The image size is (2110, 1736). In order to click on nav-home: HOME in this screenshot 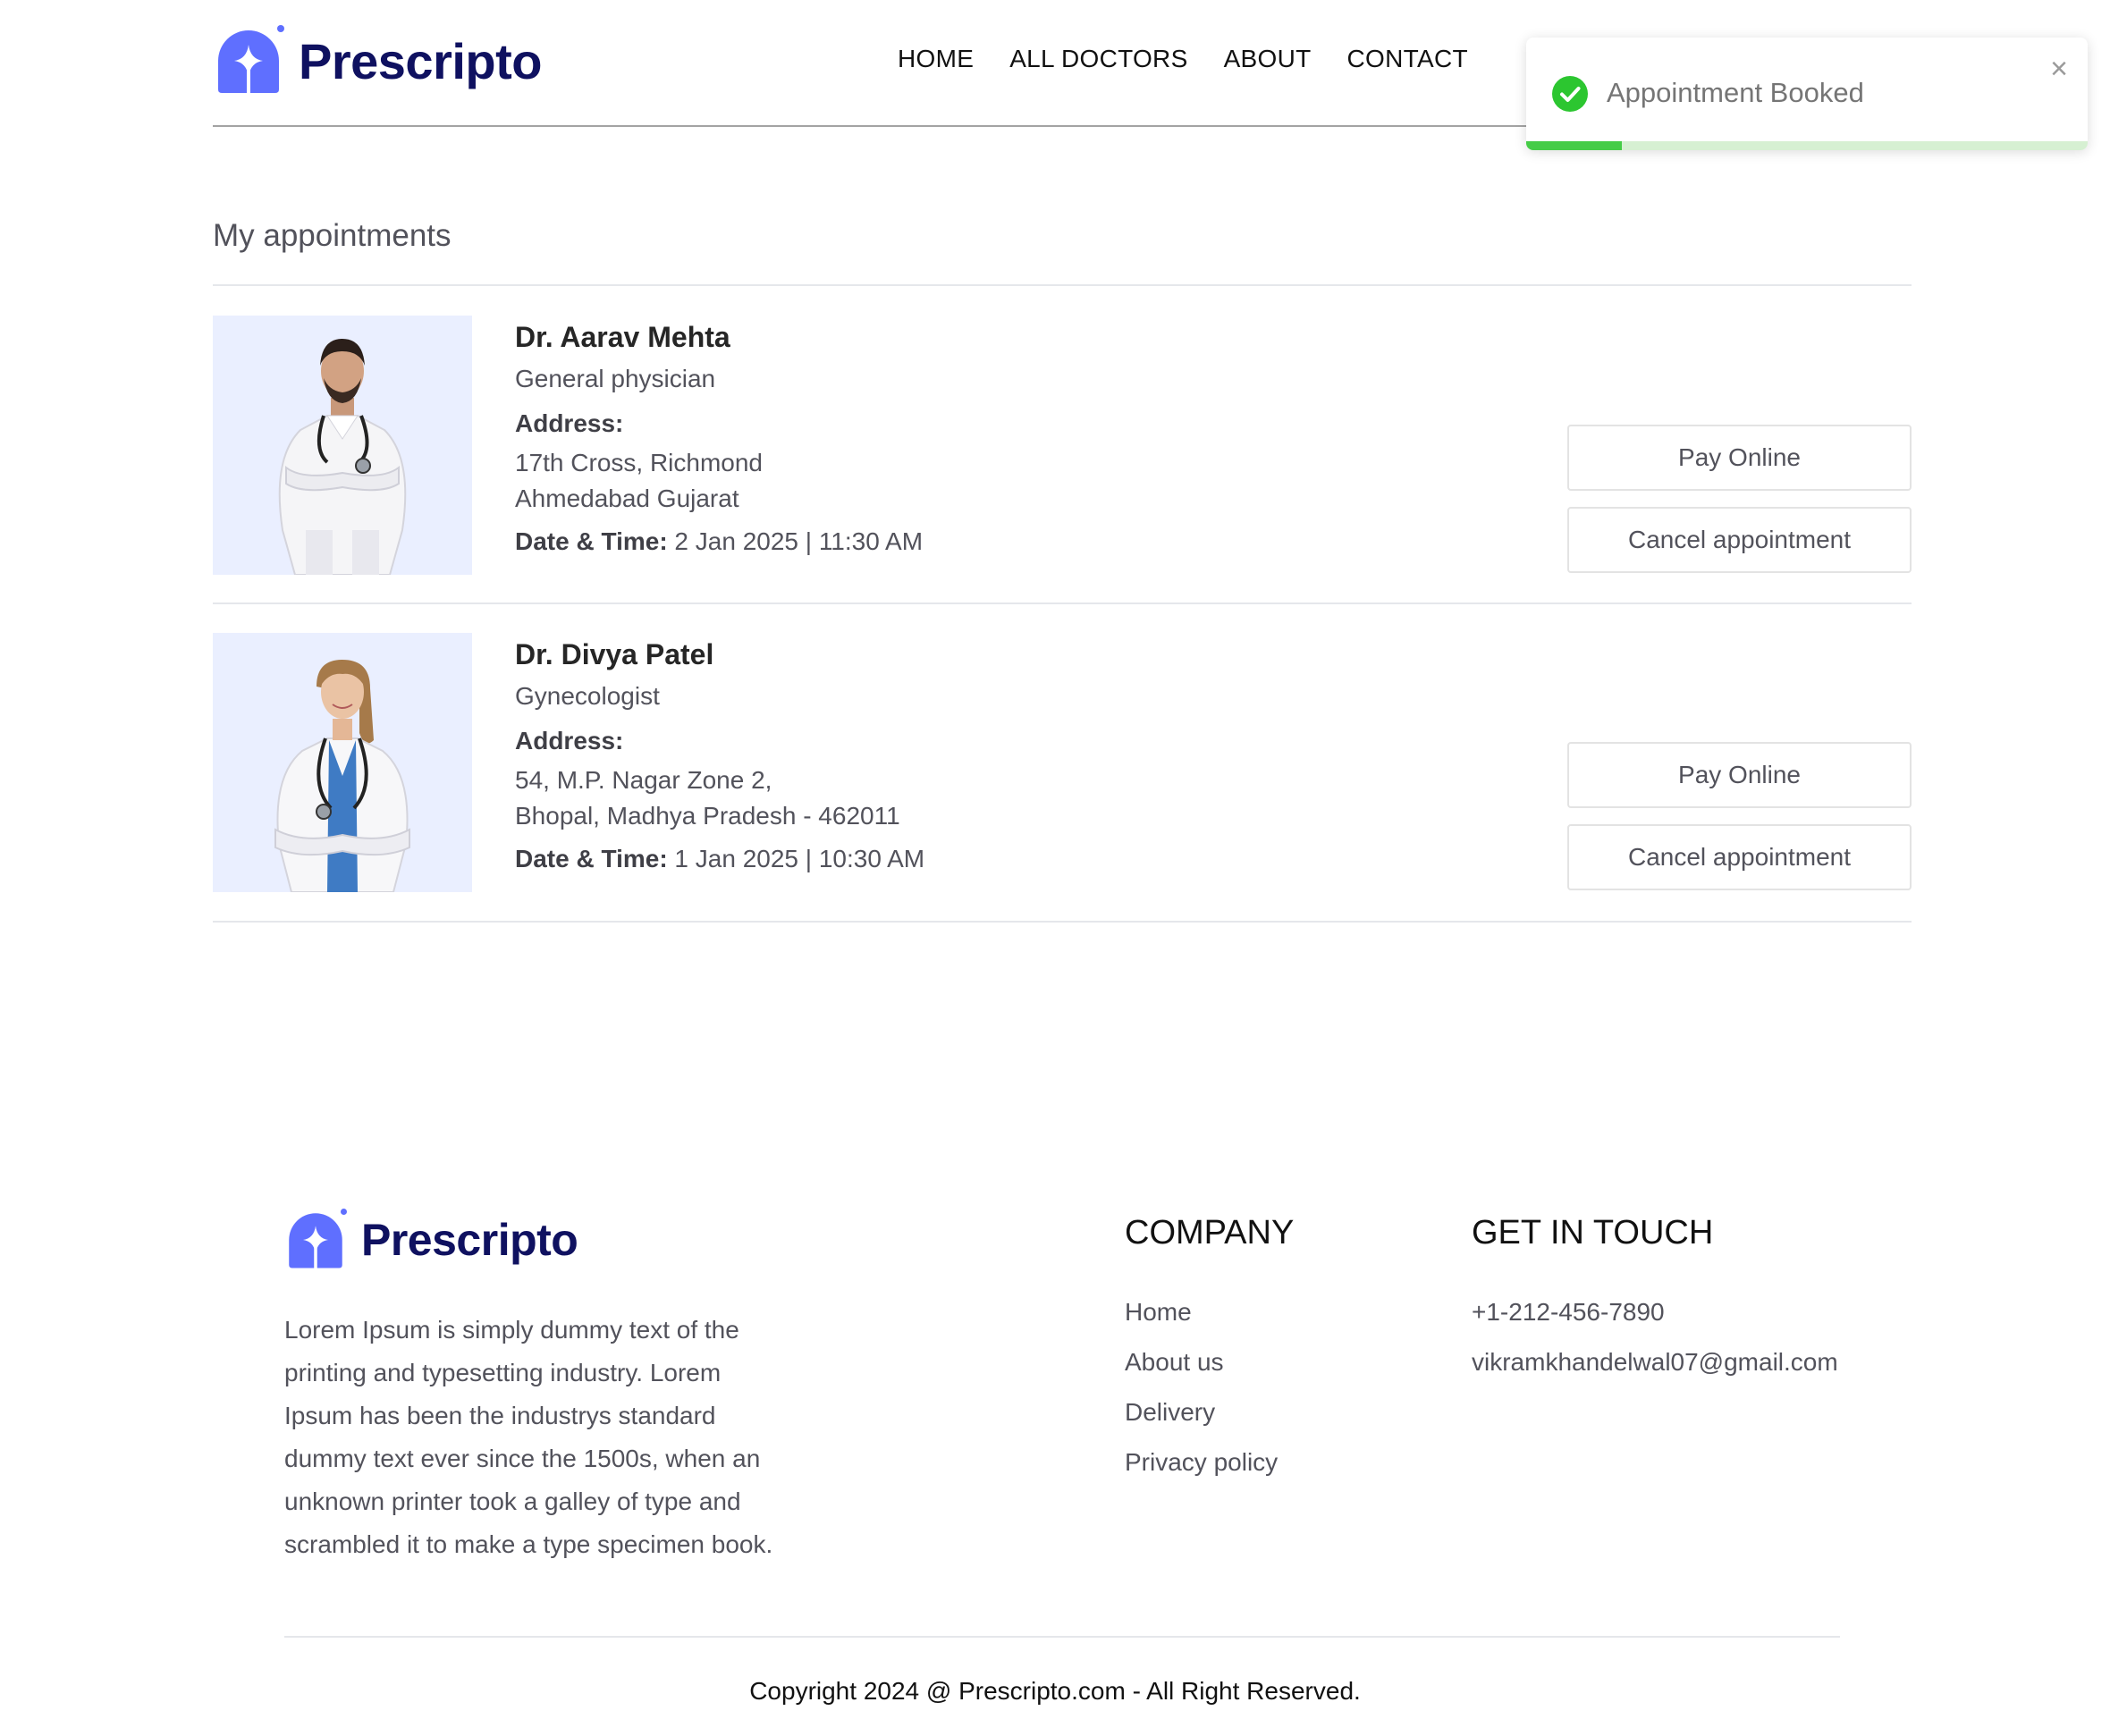, I will do `click(936, 59)`.